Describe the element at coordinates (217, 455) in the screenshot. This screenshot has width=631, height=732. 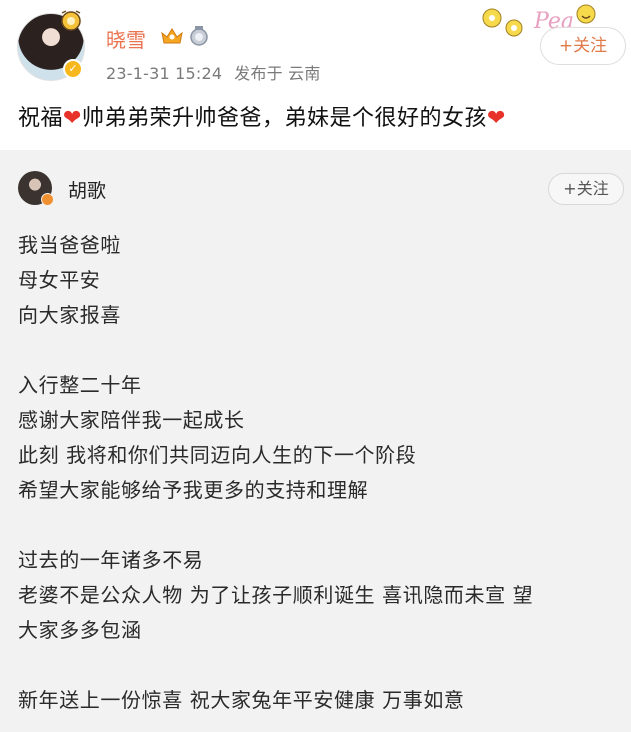
I see `repost-line: 此刻 我将和你们共同迈向人生的下一个阶段` at that location.